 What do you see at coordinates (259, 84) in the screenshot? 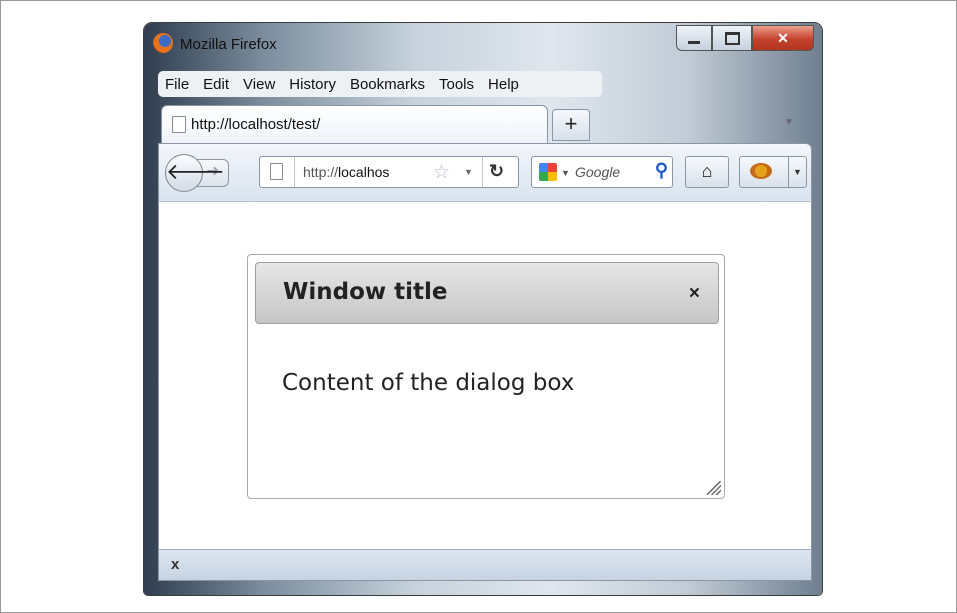
I see `menu-view: View` at bounding box center [259, 84].